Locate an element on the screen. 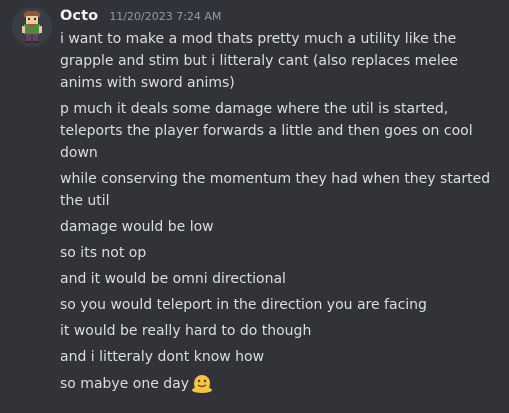 This screenshot has height=413, width=509. message-line: damage would be low is located at coordinates (137, 227).